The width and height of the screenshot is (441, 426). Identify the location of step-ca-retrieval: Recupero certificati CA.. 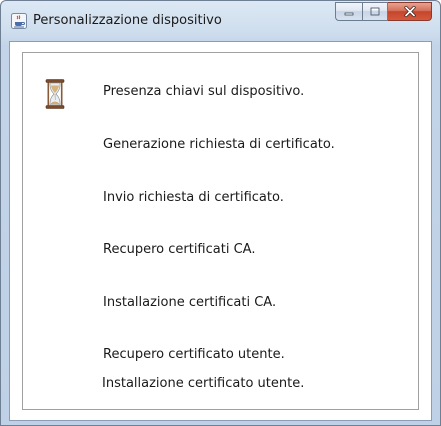
(179, 249).